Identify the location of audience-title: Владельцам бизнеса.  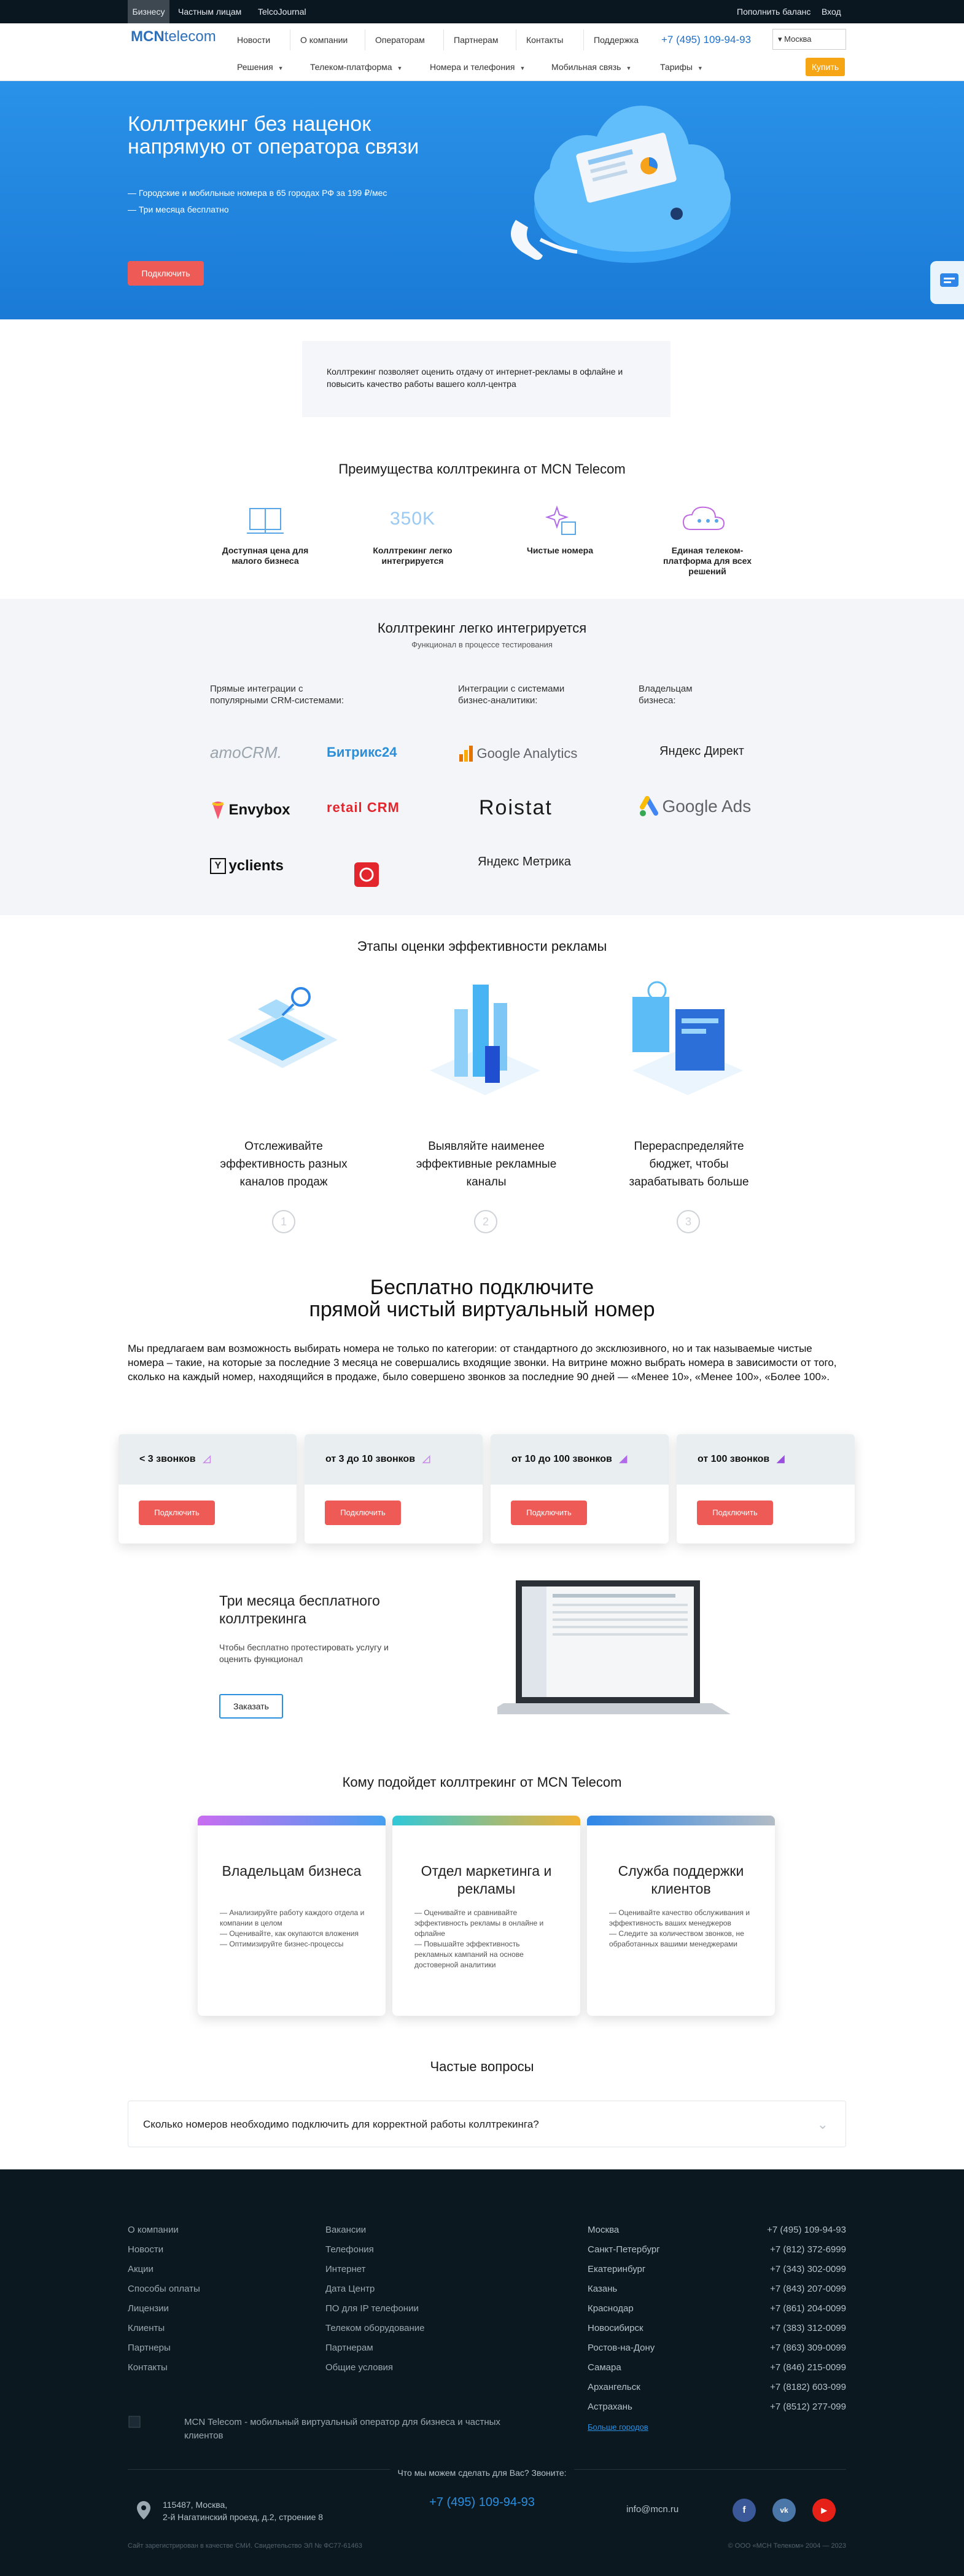
(292, 1871).